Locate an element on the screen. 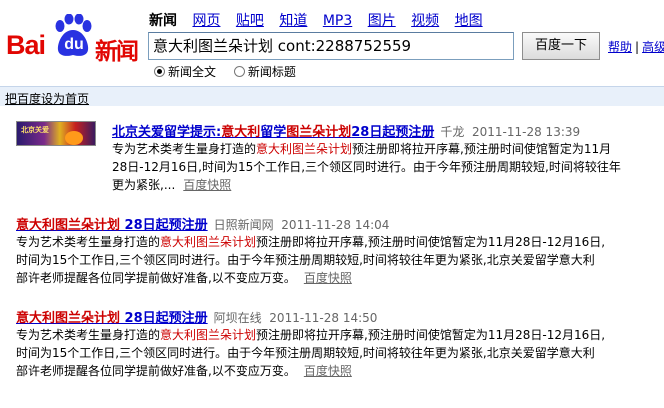 This screenshot has height=408, width=664. baidu-news-logo: Bai du 新闻 is located at coordinates (73, 38).